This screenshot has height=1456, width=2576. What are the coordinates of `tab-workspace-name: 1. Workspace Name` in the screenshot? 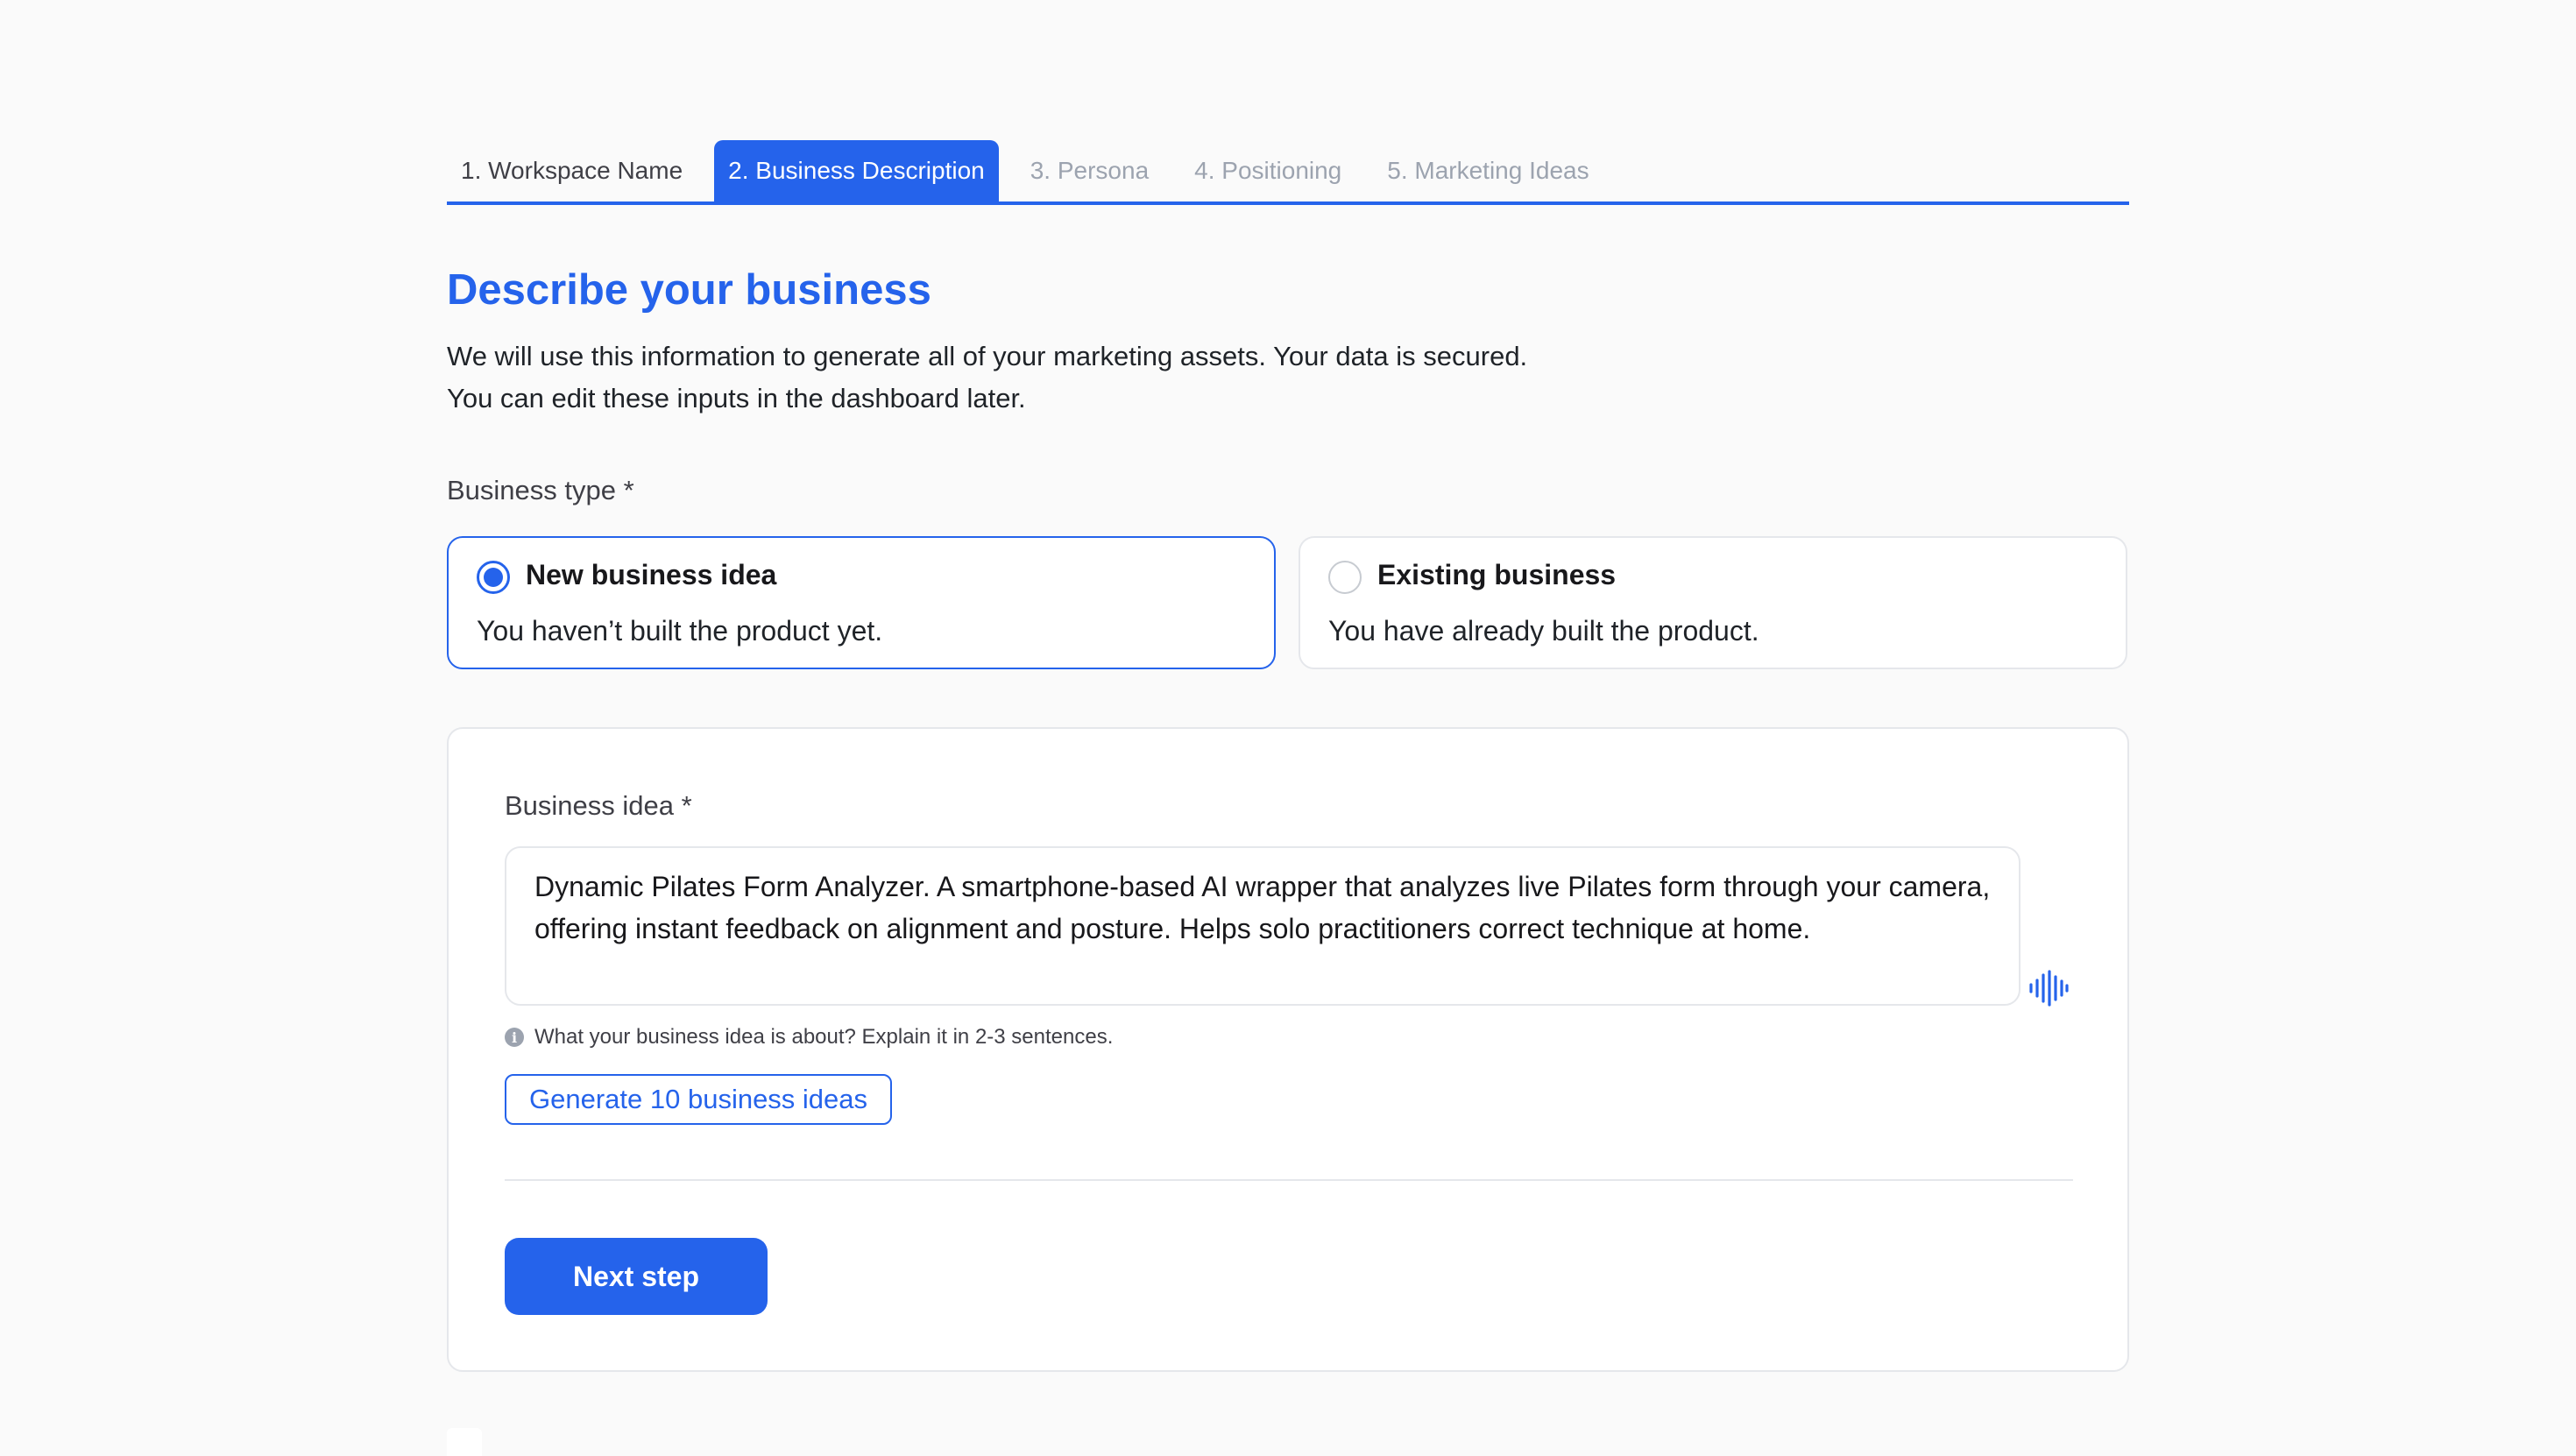 It's located at (572, 170).